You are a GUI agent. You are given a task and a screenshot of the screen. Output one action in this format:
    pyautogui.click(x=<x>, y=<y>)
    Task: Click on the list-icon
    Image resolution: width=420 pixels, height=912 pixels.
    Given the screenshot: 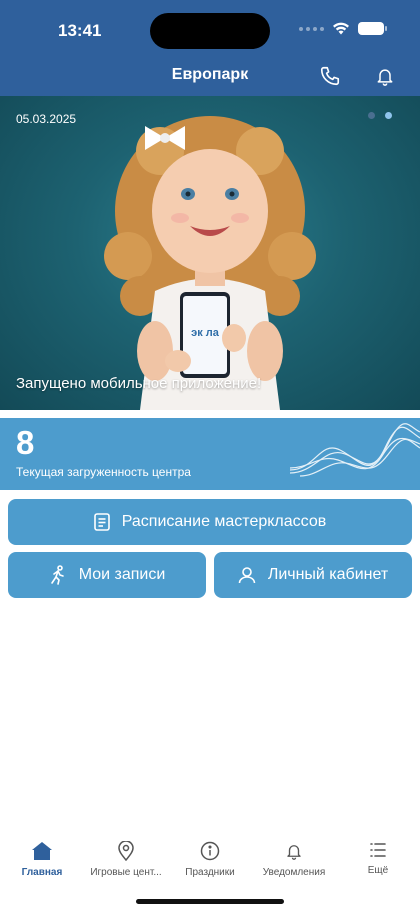 What is the action you would take?
    pyautogui.click(x=378, y=850)
    